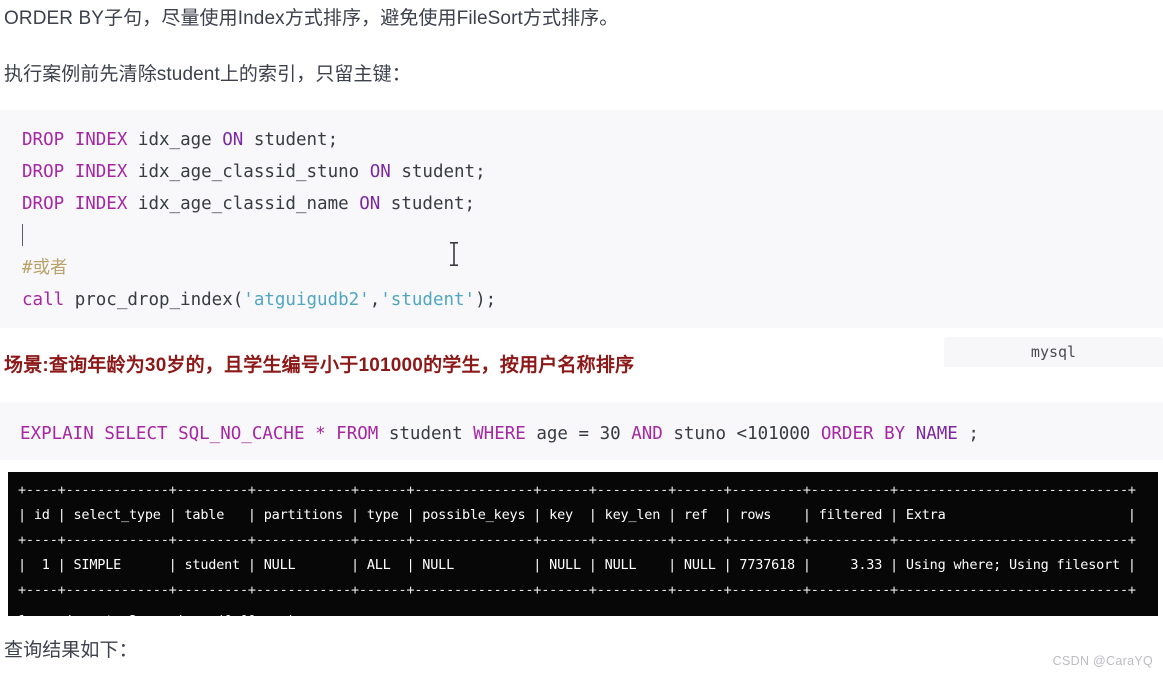 This screenshot has width=1163, height=676. Describe the element at coordinates (592, 268) in the screenshot. I see `code-line-comment: #或者` at that location.